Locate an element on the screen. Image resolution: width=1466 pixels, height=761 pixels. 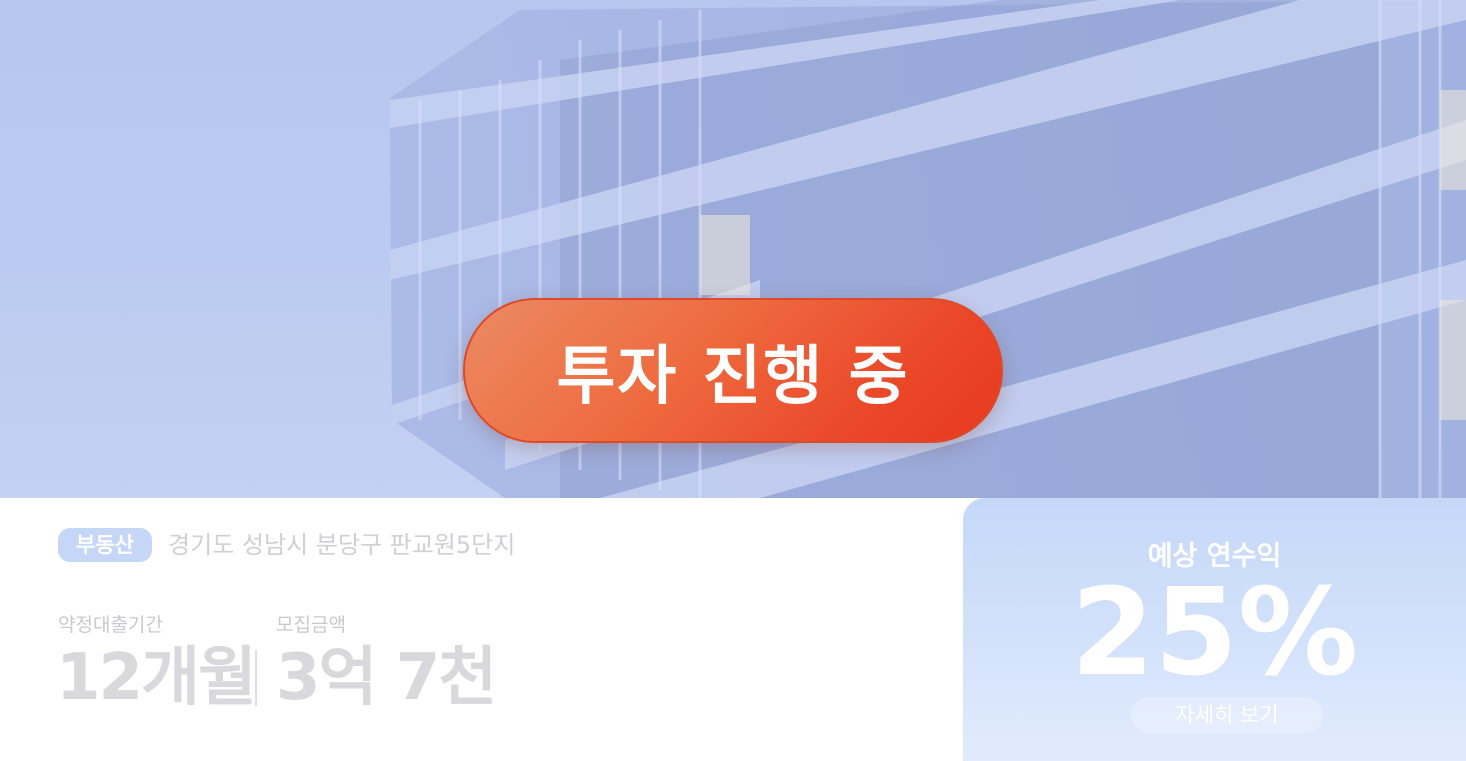
listing-address: 경기도 성남시 분당구 판교원5단지 is located at coordinates (342, 545).